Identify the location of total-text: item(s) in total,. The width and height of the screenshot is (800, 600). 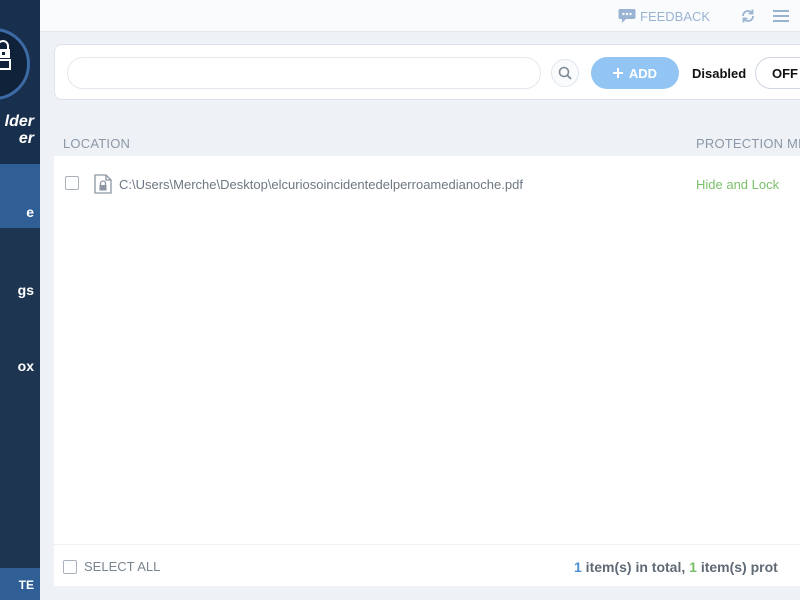
(635, 567).